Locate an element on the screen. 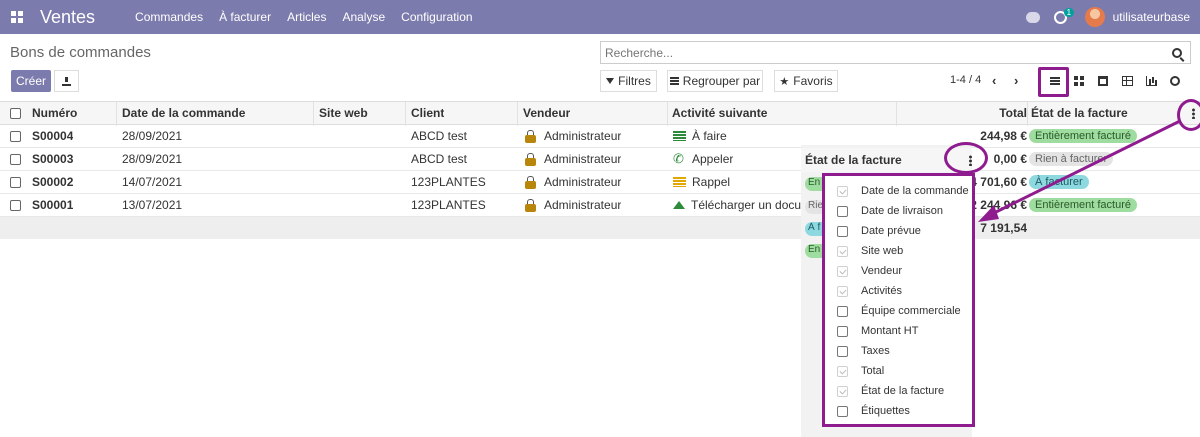 Image resolution: width=1200 pixels, height=437 pixels. page-title: Bons de commandes is located at coordinates (80, 52).